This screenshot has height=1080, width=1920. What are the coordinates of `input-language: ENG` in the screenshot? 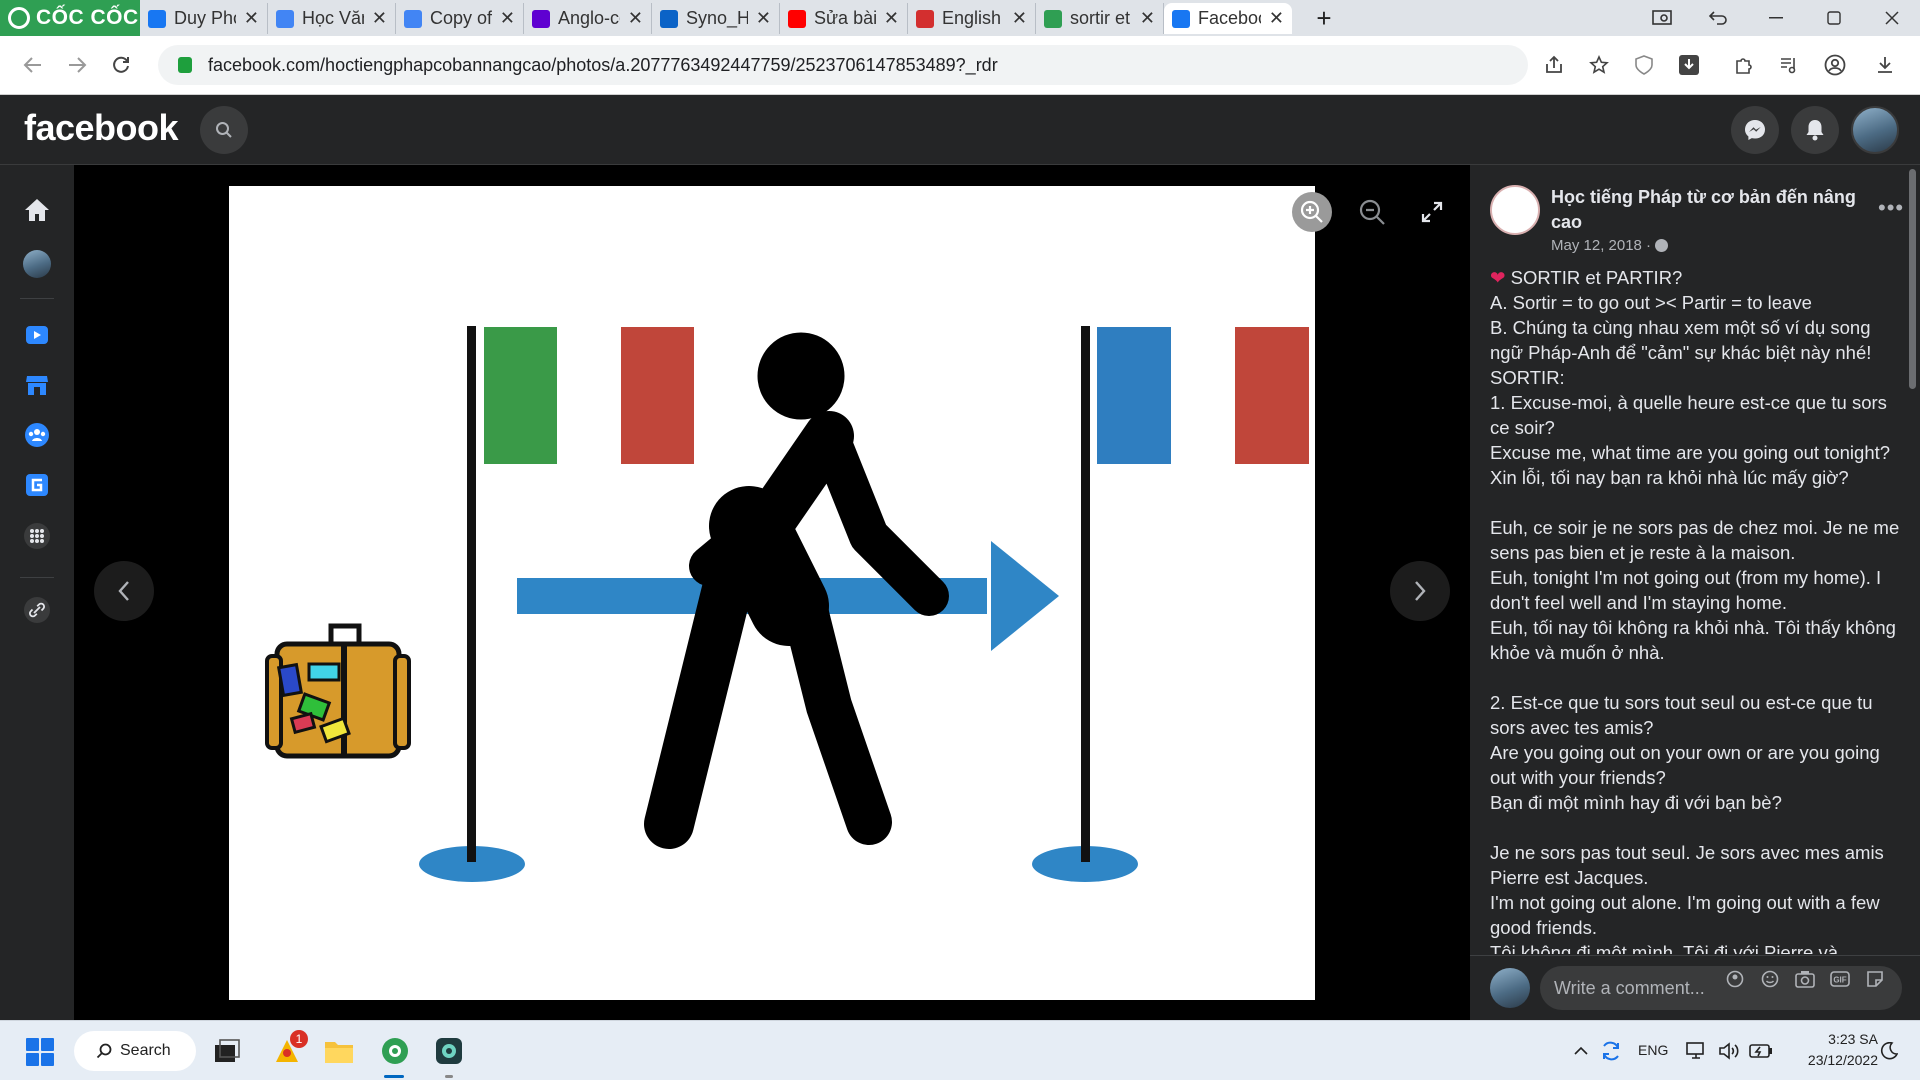 It's located at (1653, 1050).